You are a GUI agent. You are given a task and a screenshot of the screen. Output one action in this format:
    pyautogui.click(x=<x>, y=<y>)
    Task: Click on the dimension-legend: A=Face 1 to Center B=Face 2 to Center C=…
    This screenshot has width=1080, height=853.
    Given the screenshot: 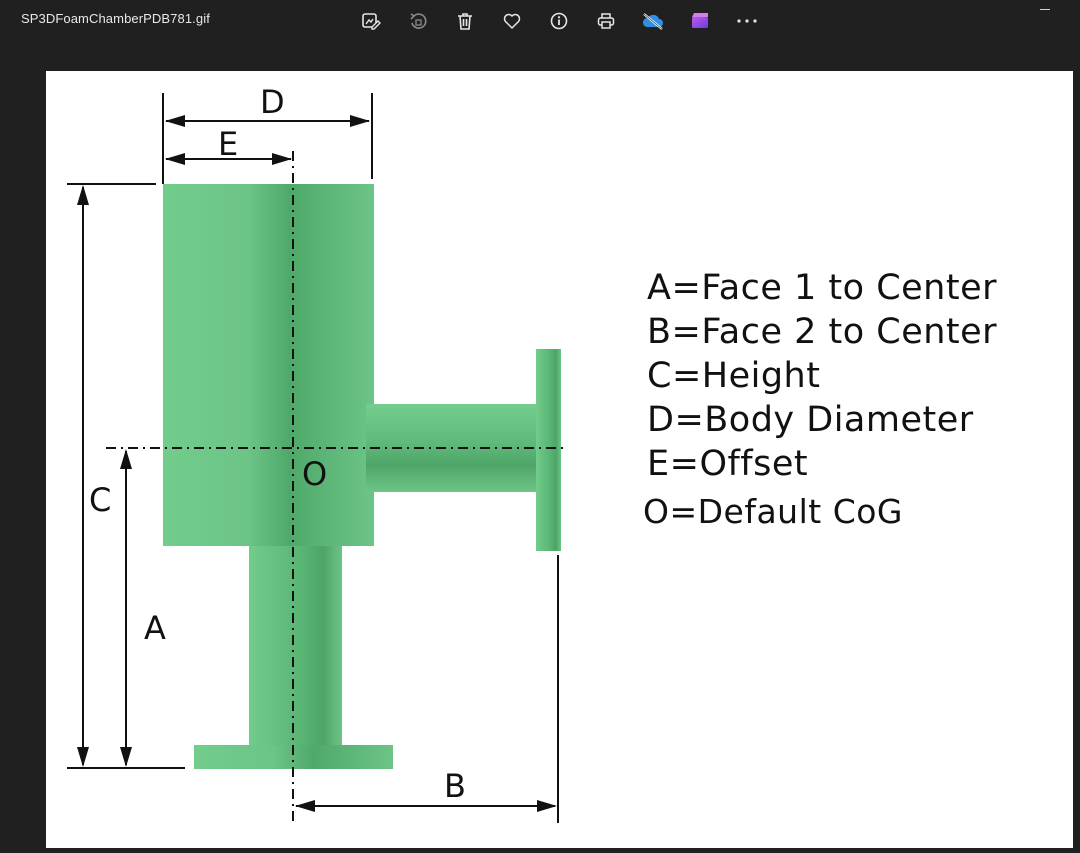 What is the action you would take?
    pyautogui.click(x=820, y=400)
    